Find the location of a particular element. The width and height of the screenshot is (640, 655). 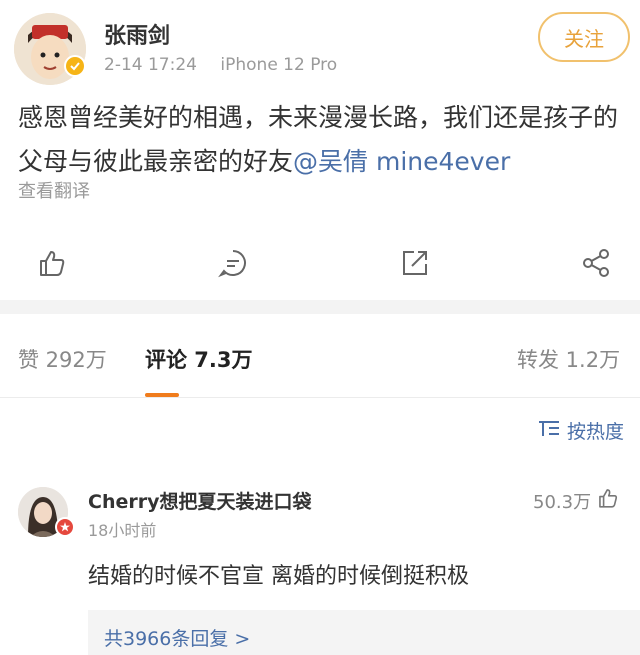

sort-icon is located at coordinates (549, 430).